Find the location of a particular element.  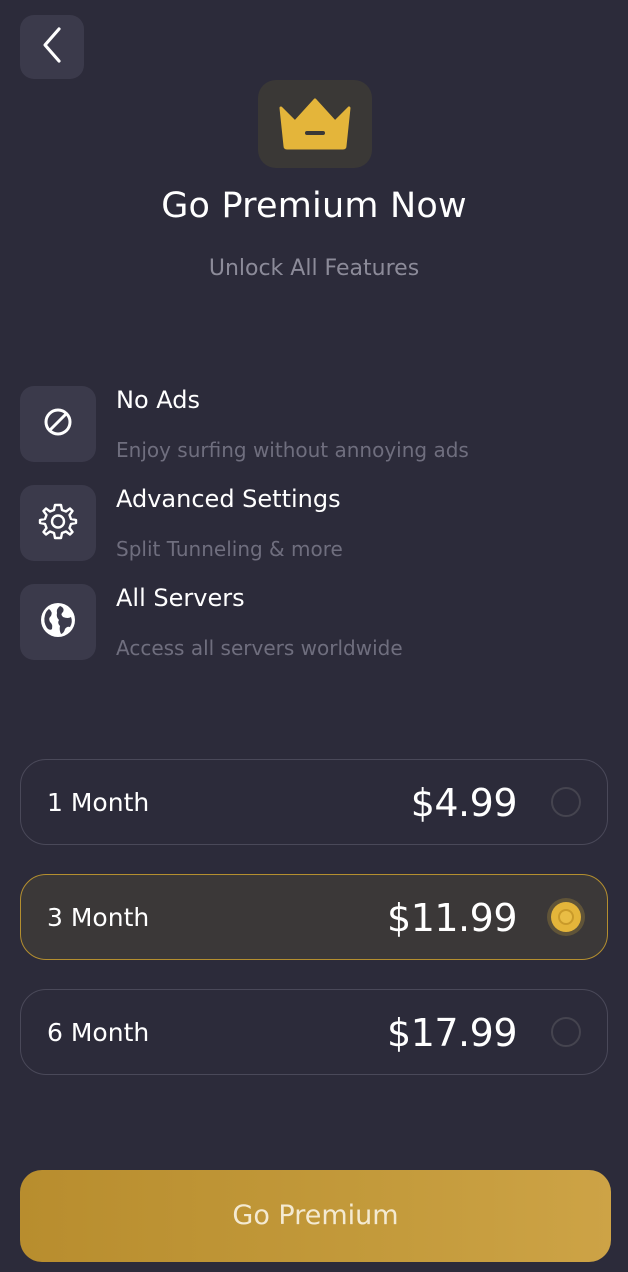

plan-price: $17.99 is located at coordinates (452, 1033).